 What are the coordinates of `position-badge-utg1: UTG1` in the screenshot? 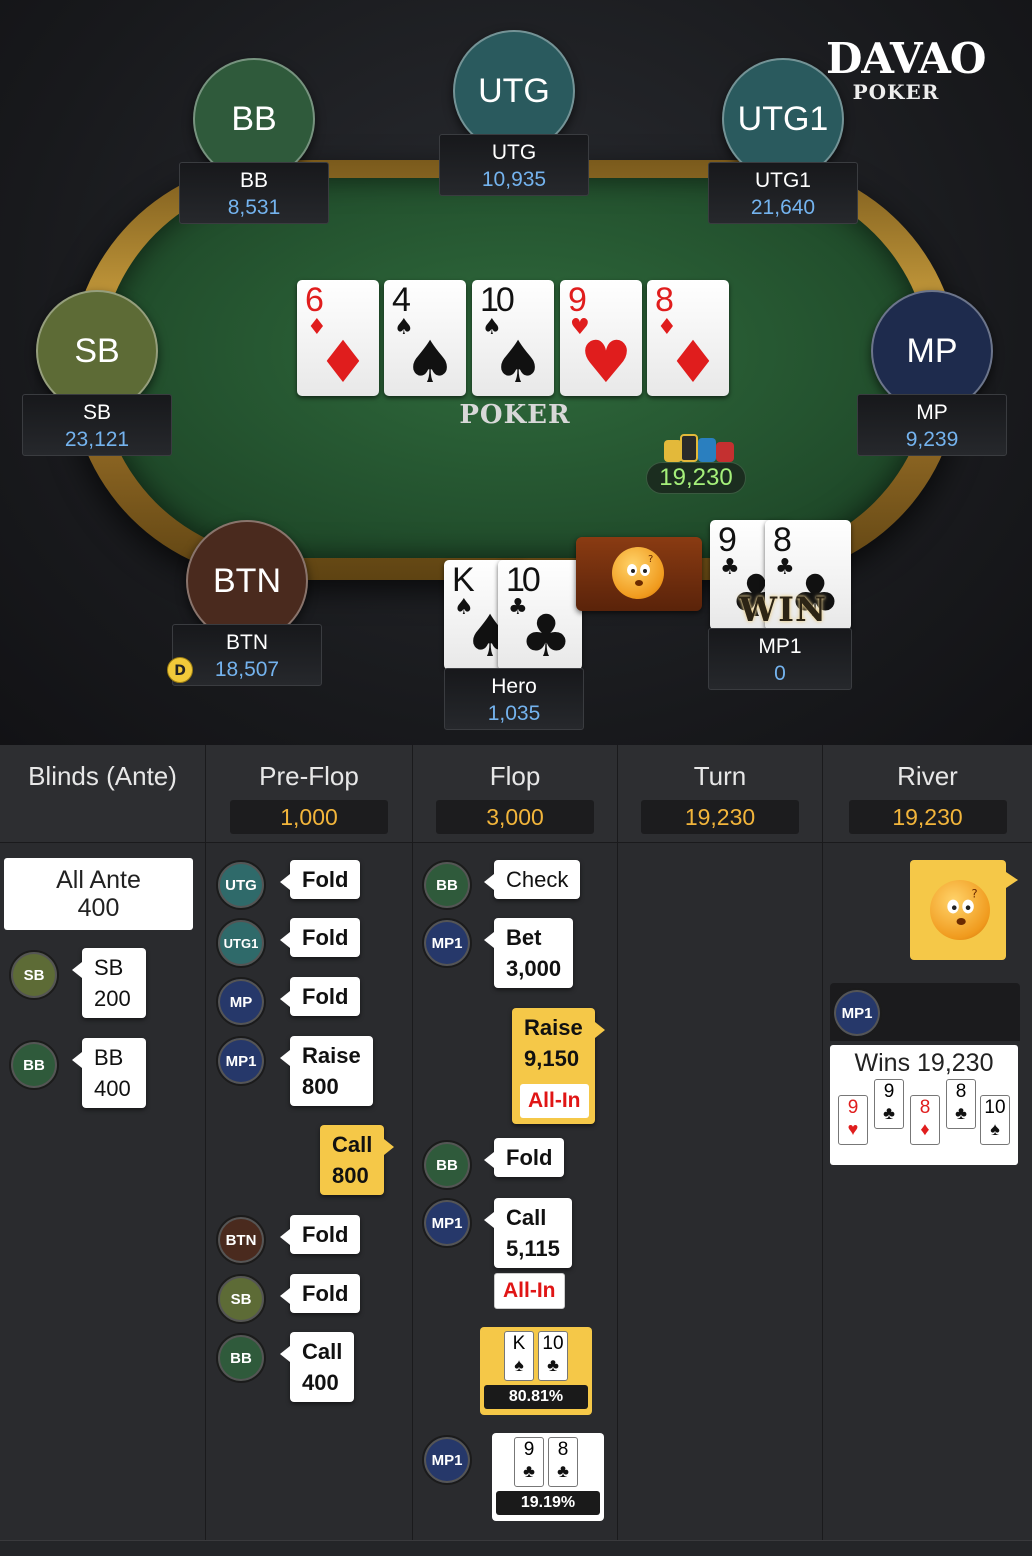 It's located at (241, 943).